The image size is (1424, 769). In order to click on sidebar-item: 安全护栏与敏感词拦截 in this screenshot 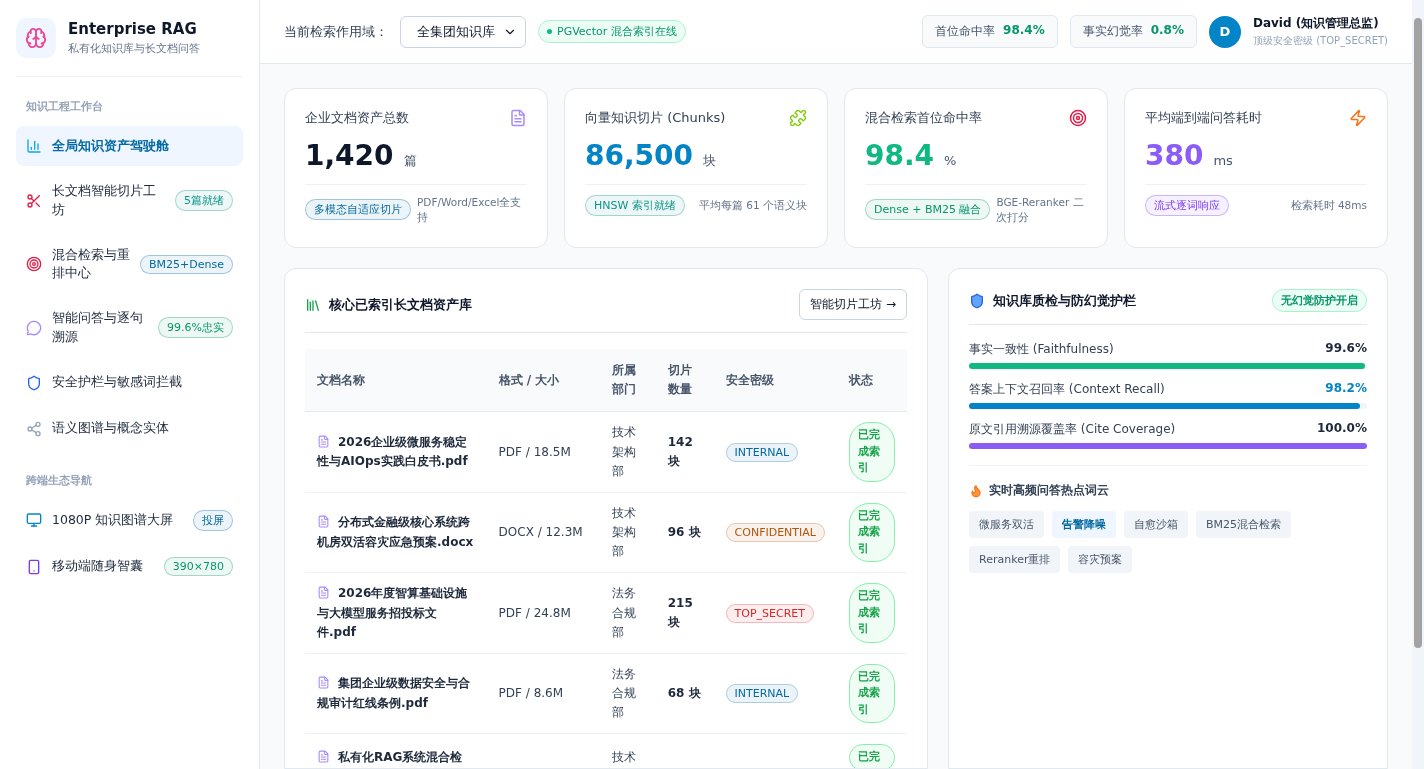, I will do `click(129, 382)`.